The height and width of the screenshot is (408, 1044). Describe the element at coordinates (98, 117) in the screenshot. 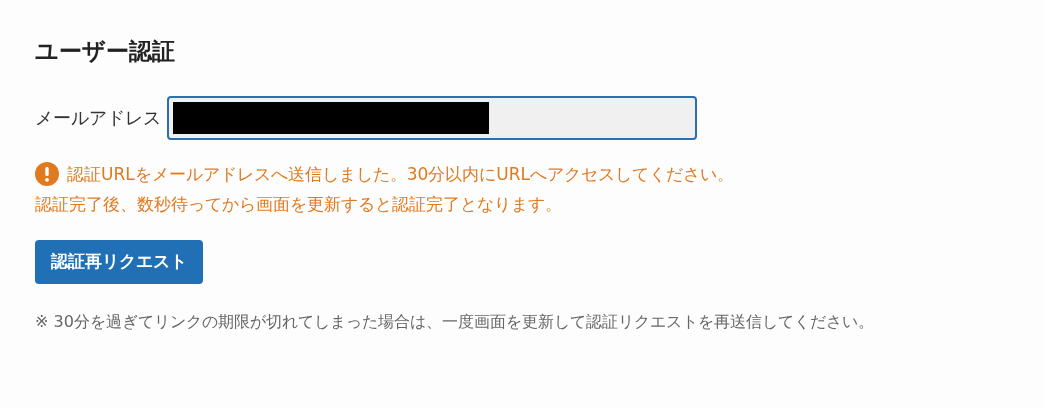

I see `field-label: メールアドレス` at that location.